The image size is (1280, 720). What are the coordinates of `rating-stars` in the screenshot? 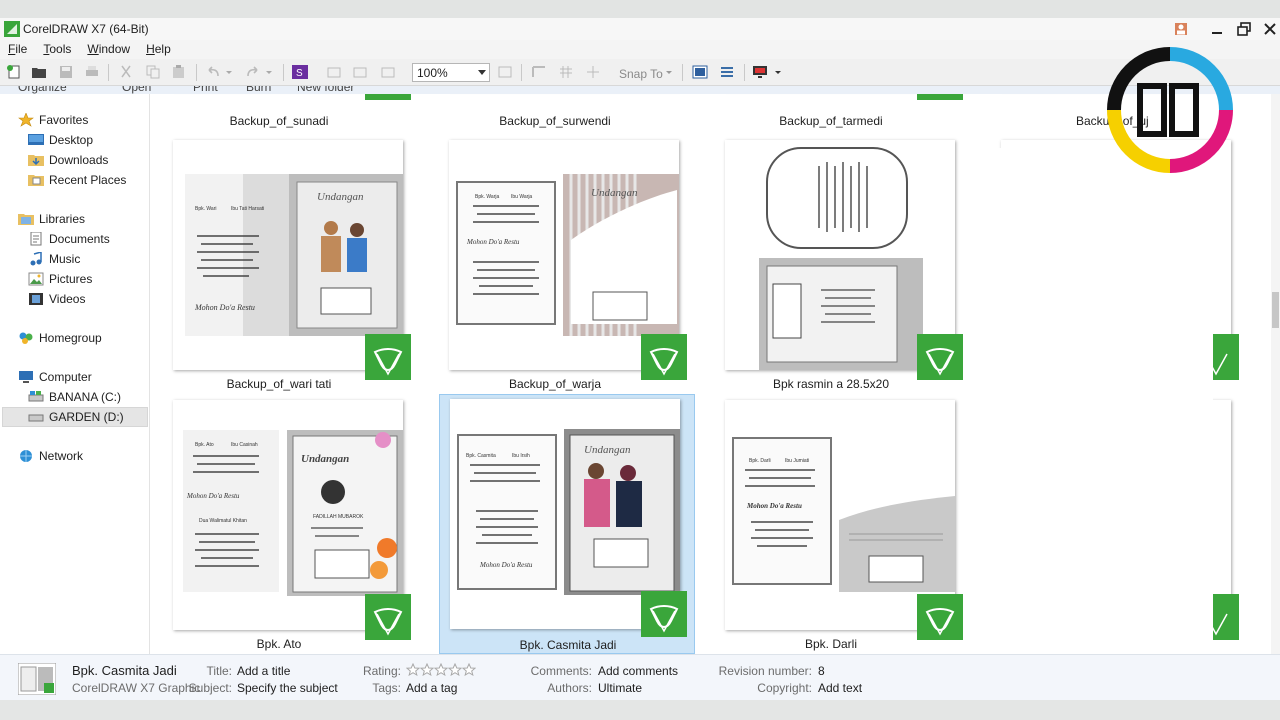 It's located at (441, 669).